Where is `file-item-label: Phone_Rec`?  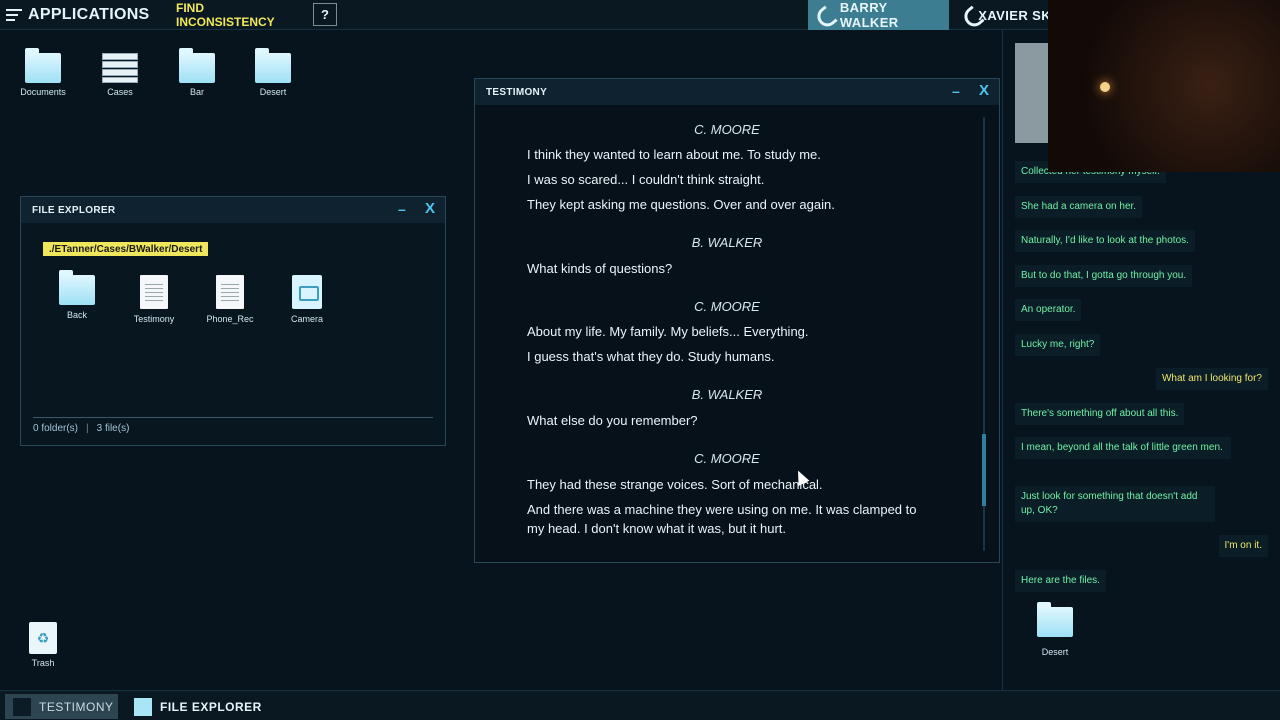 file-item-label: Phone_Rec is located at coordinates (230, 319).